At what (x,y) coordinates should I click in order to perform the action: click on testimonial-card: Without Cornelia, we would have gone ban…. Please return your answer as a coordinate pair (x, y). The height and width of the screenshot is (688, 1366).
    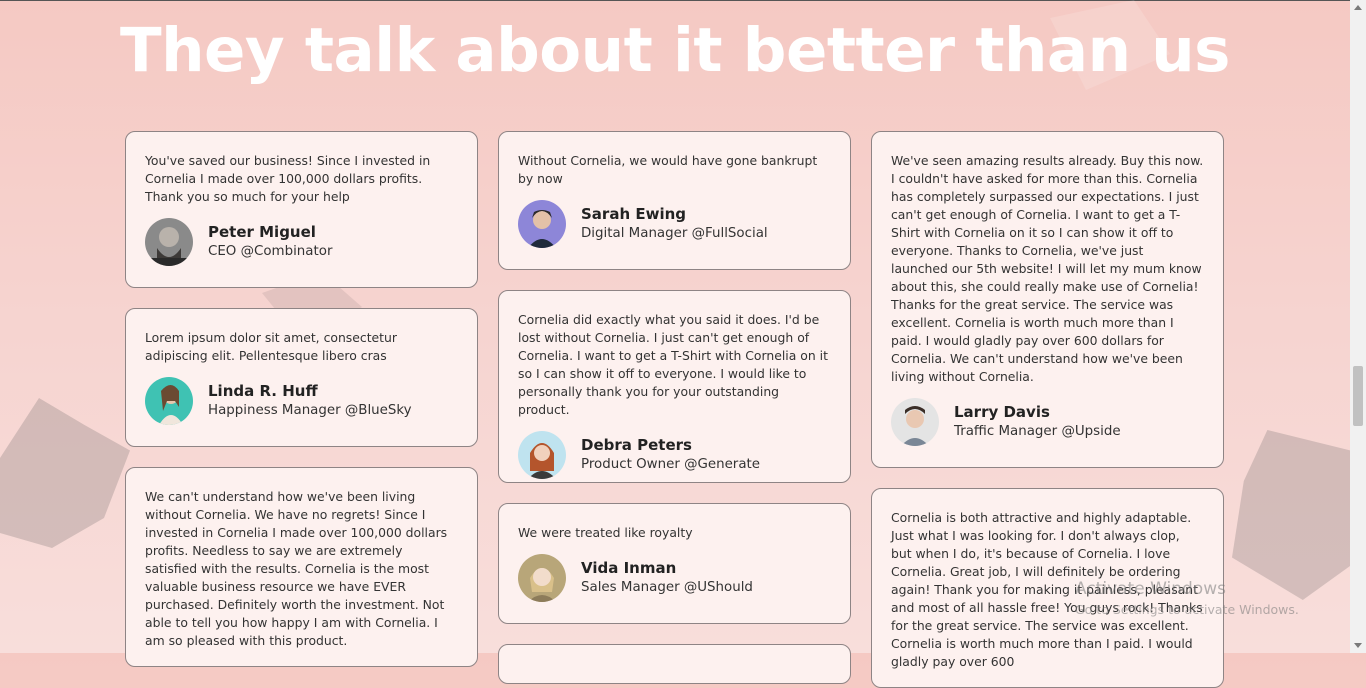
    Looking at the image, I should click on (674, 200).